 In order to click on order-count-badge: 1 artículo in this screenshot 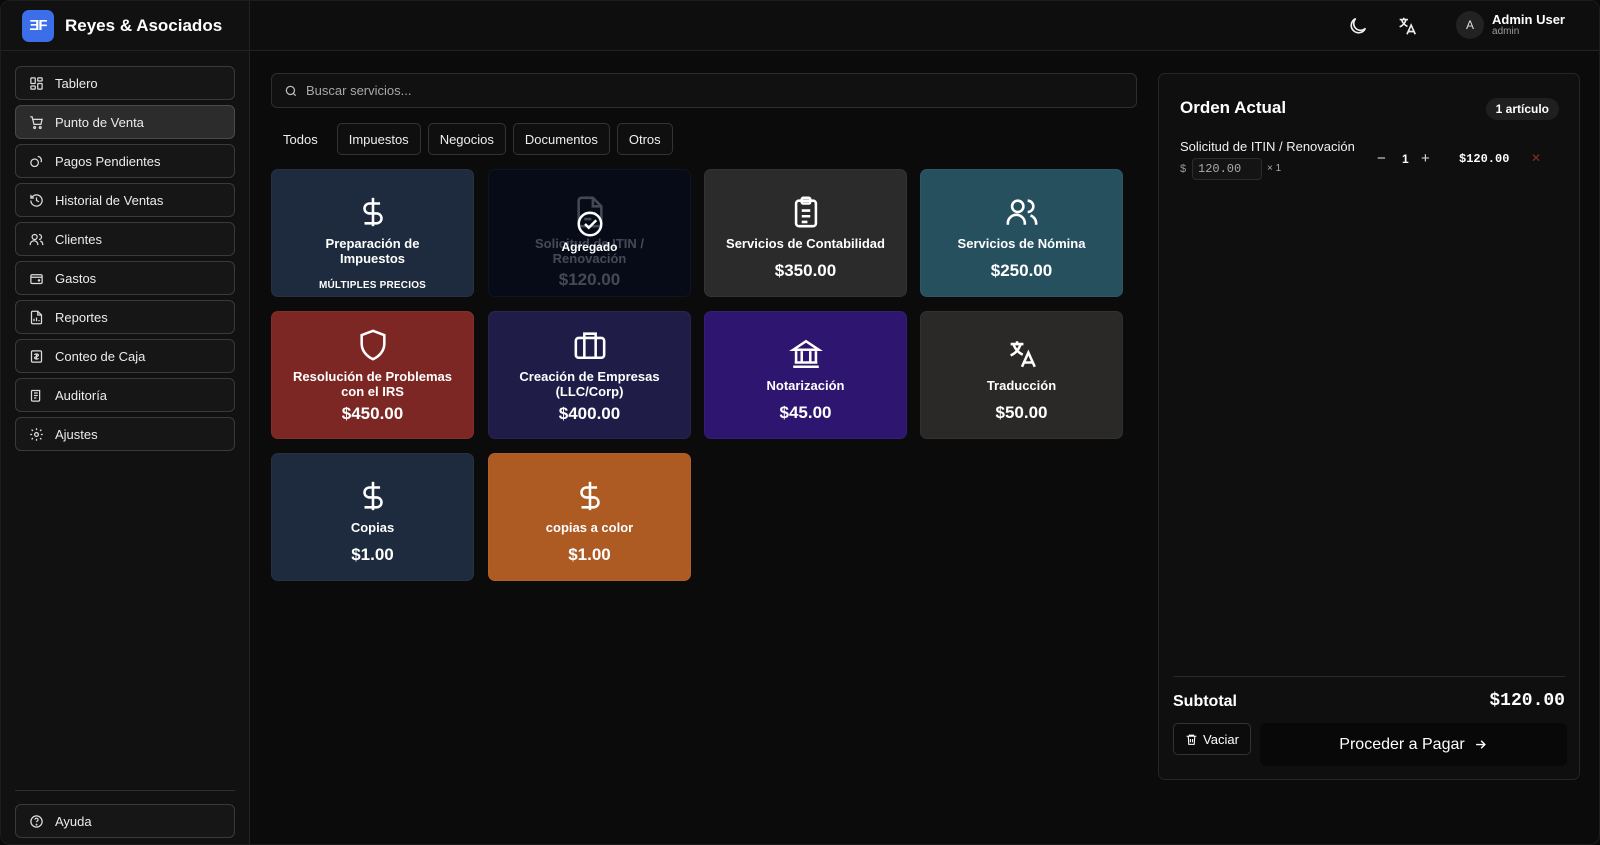, I will do `click(1522, 109)`.